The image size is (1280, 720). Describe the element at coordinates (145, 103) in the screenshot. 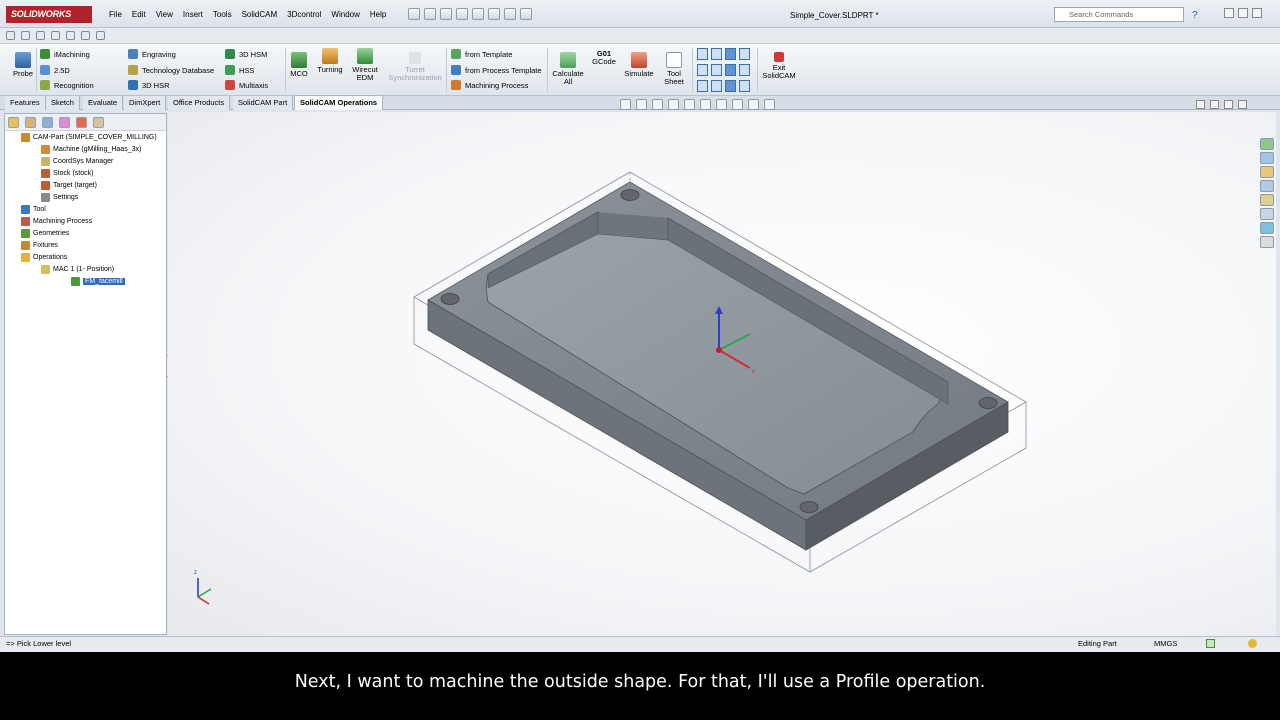

I see `tab-dimxpert: DimXpert` at that location.